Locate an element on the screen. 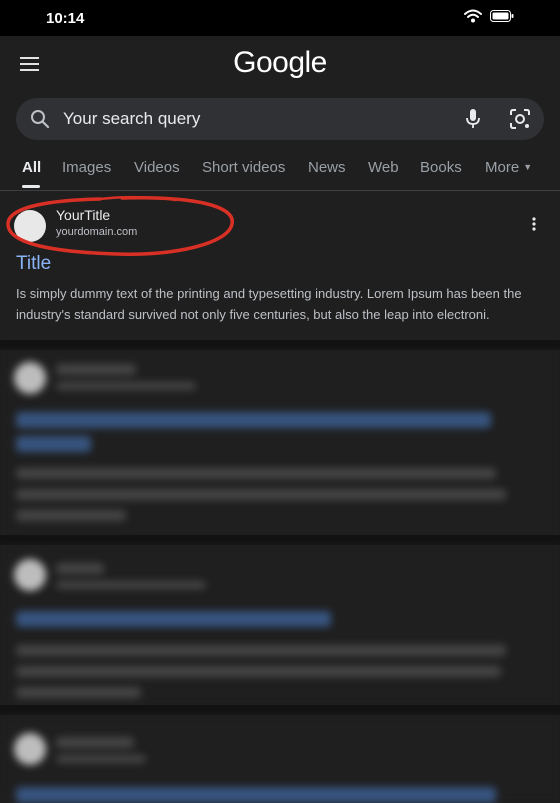 The height and width of the screenshot is (803, 560). tab-more-label: More is located at coordinates (502, 167).